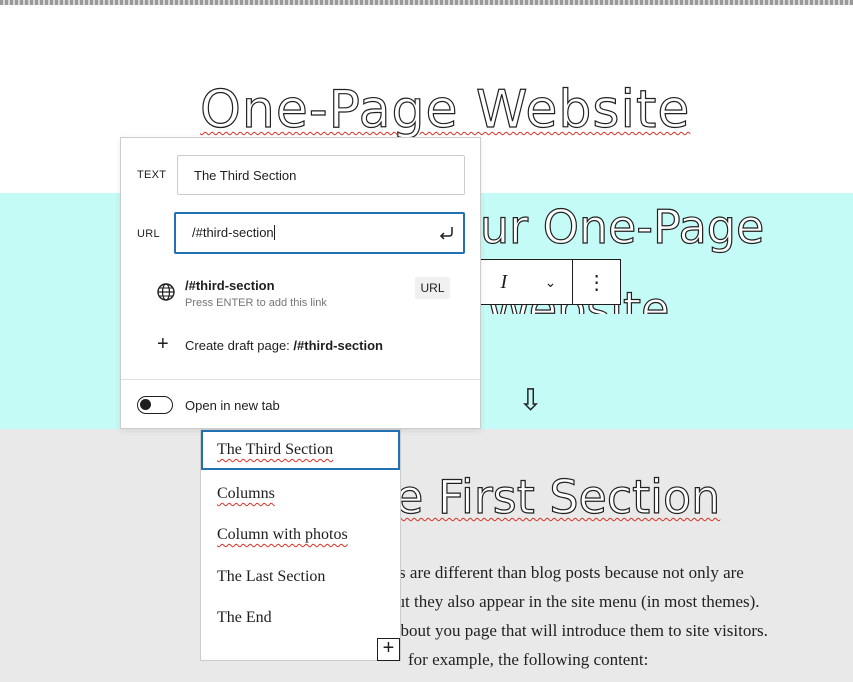 The image size is (853, 682). Describe the element at coordinates (300, 379) in the screenshot. I see `popover-divider` at that location.